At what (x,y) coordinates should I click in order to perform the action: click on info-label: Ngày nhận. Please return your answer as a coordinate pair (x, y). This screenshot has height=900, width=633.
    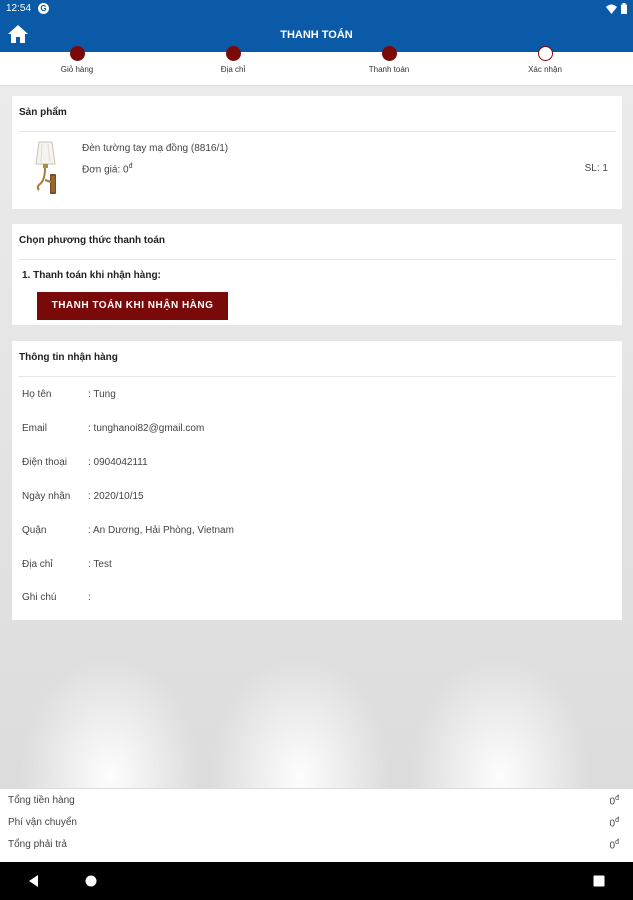
    Looking at the image, I should click on (46, 496).